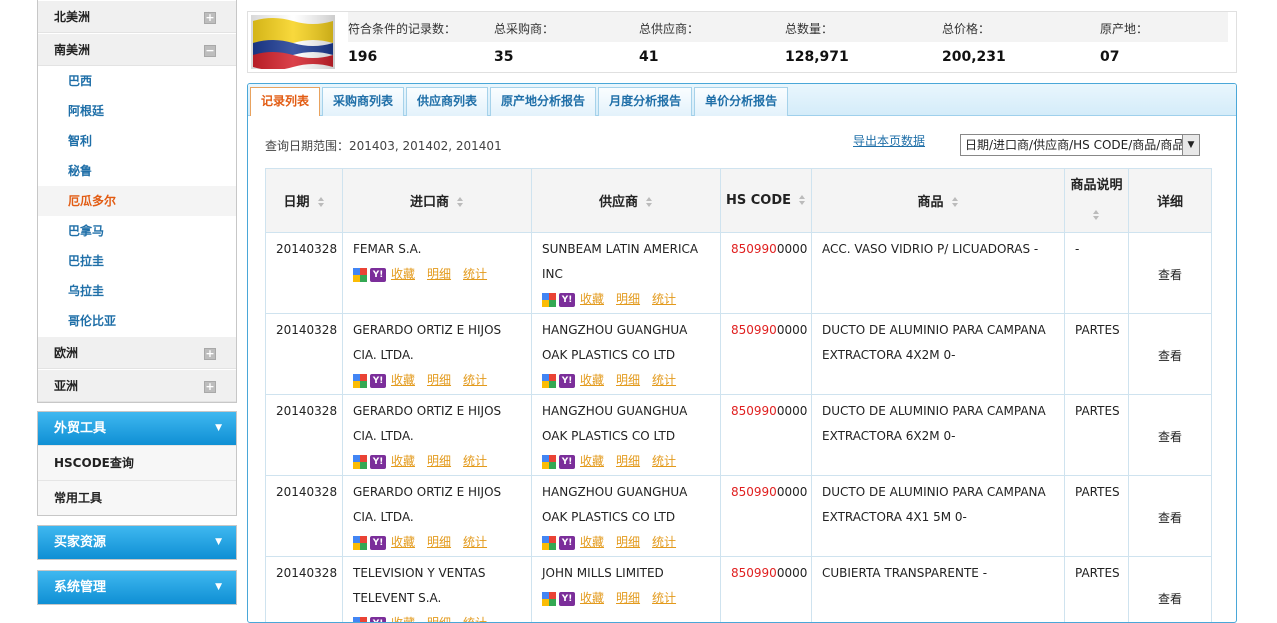 This screenshot has width=1277, height=623. What do you see at coordinates (626, 201) in the screenshot?
I see `col-header-supplier: 供应商` at bounding box center [626, 201].